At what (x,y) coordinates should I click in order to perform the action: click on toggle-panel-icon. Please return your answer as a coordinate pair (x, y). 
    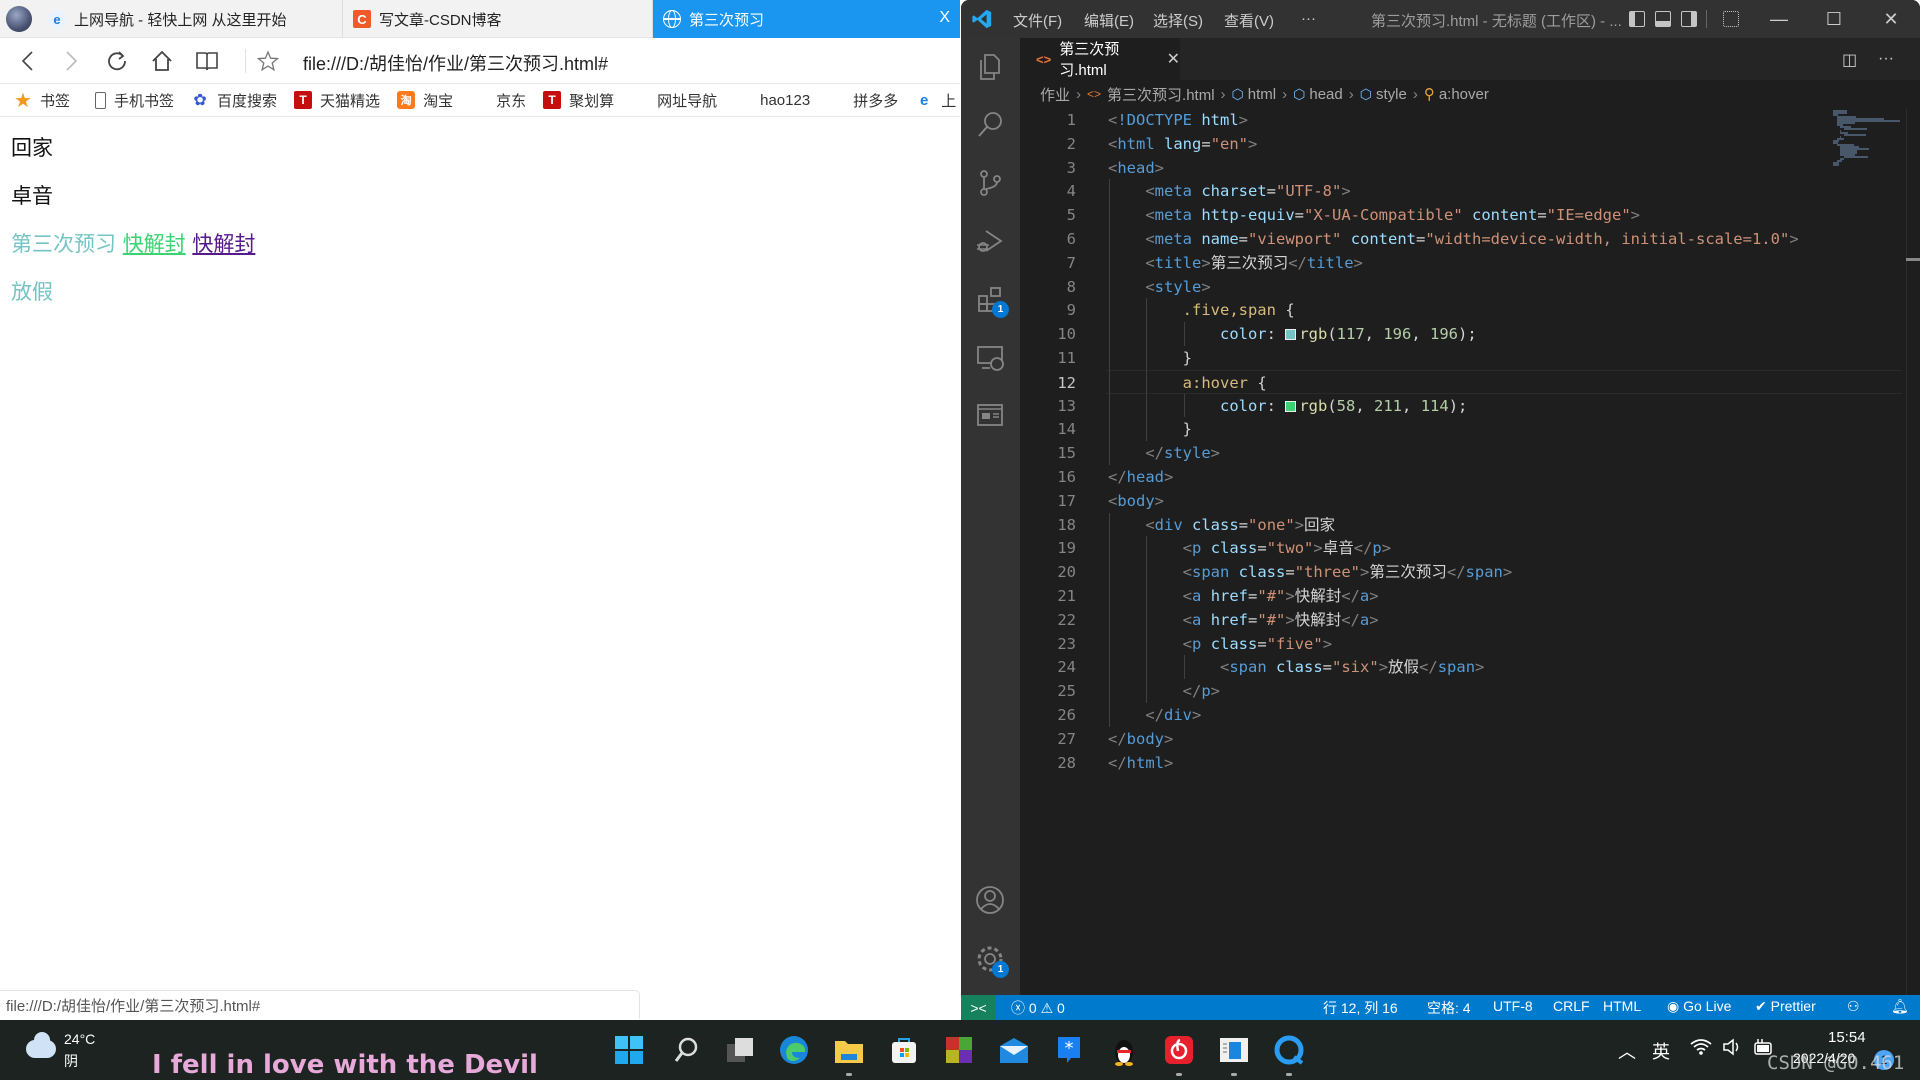
    Looking at the image, I should click on (1663, 19).